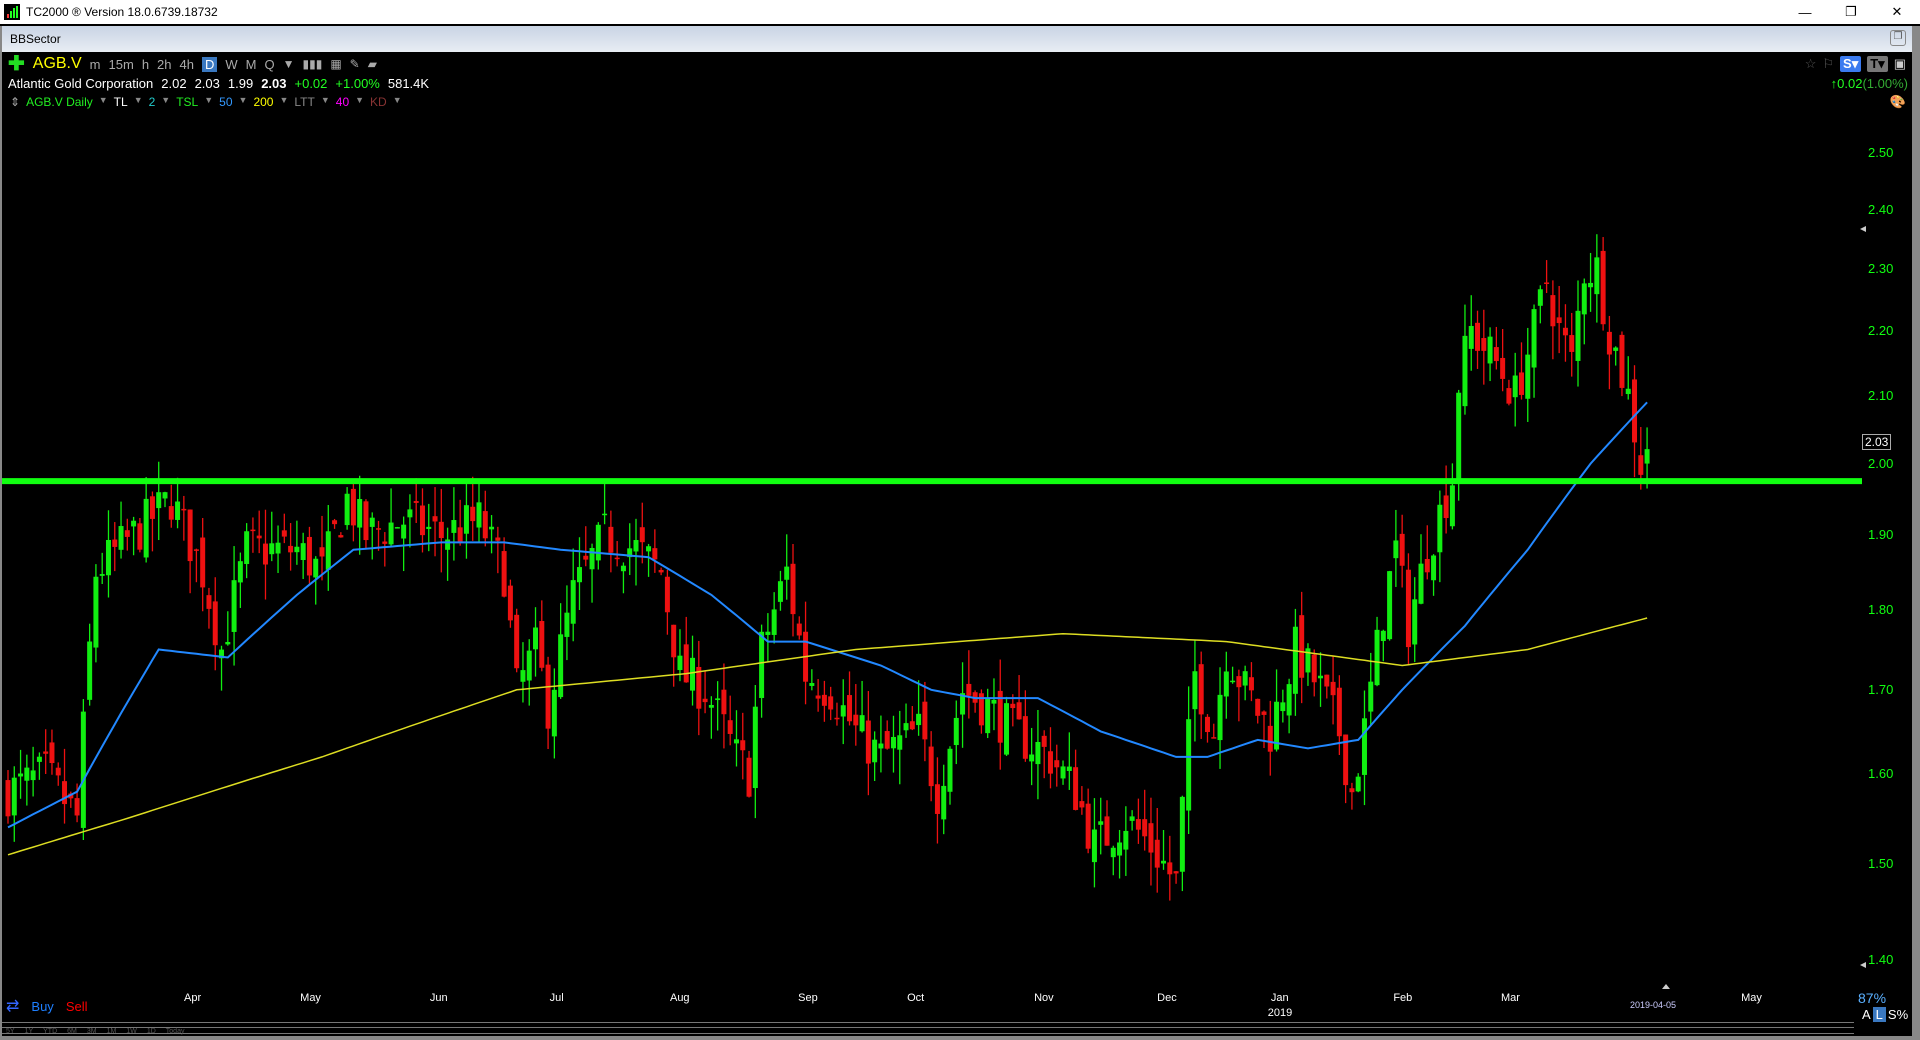 The image size is (1920, 1040). What do you see at coordinates (231, 64) in the screenshot?
I see `timeframe-W: W` at bounding box center [231, 64].